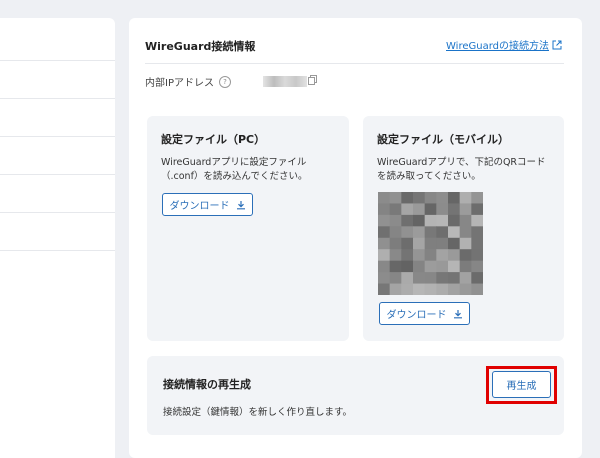 The width and height of the screenshot is (600, 458). Describe the element at coordinates (258, 412) in the screenshot. I see `regenerate-description: 接続設定（鍵情報）を新しく作り直します。` at that location.